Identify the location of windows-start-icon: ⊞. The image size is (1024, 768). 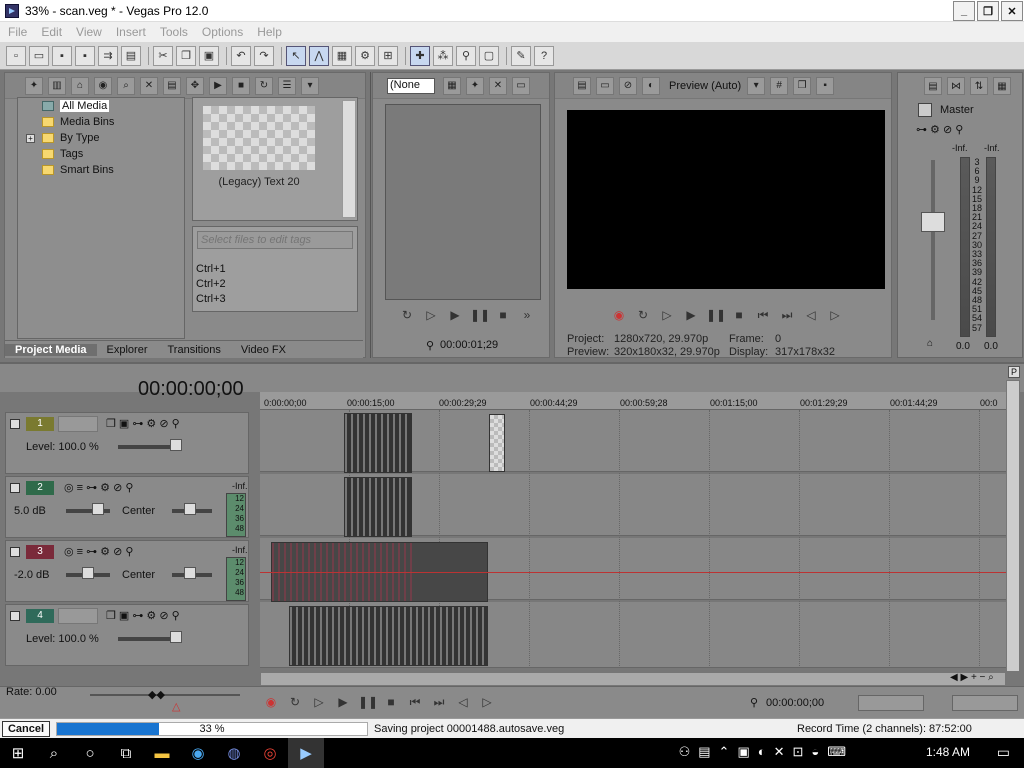
(18, 753).